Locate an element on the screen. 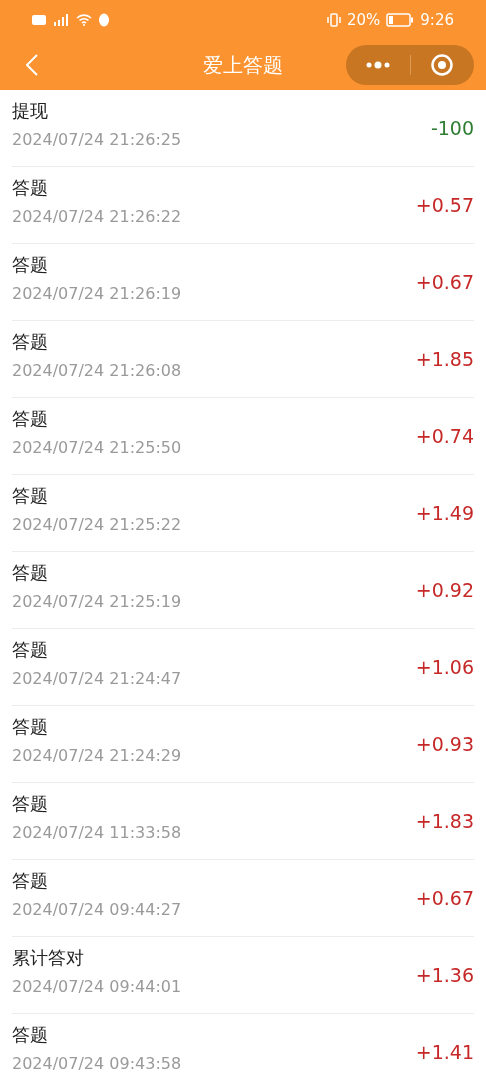 This screenshot has height=1080, width=486. record-title: 累计答对 is located at coordinates (48, 957).